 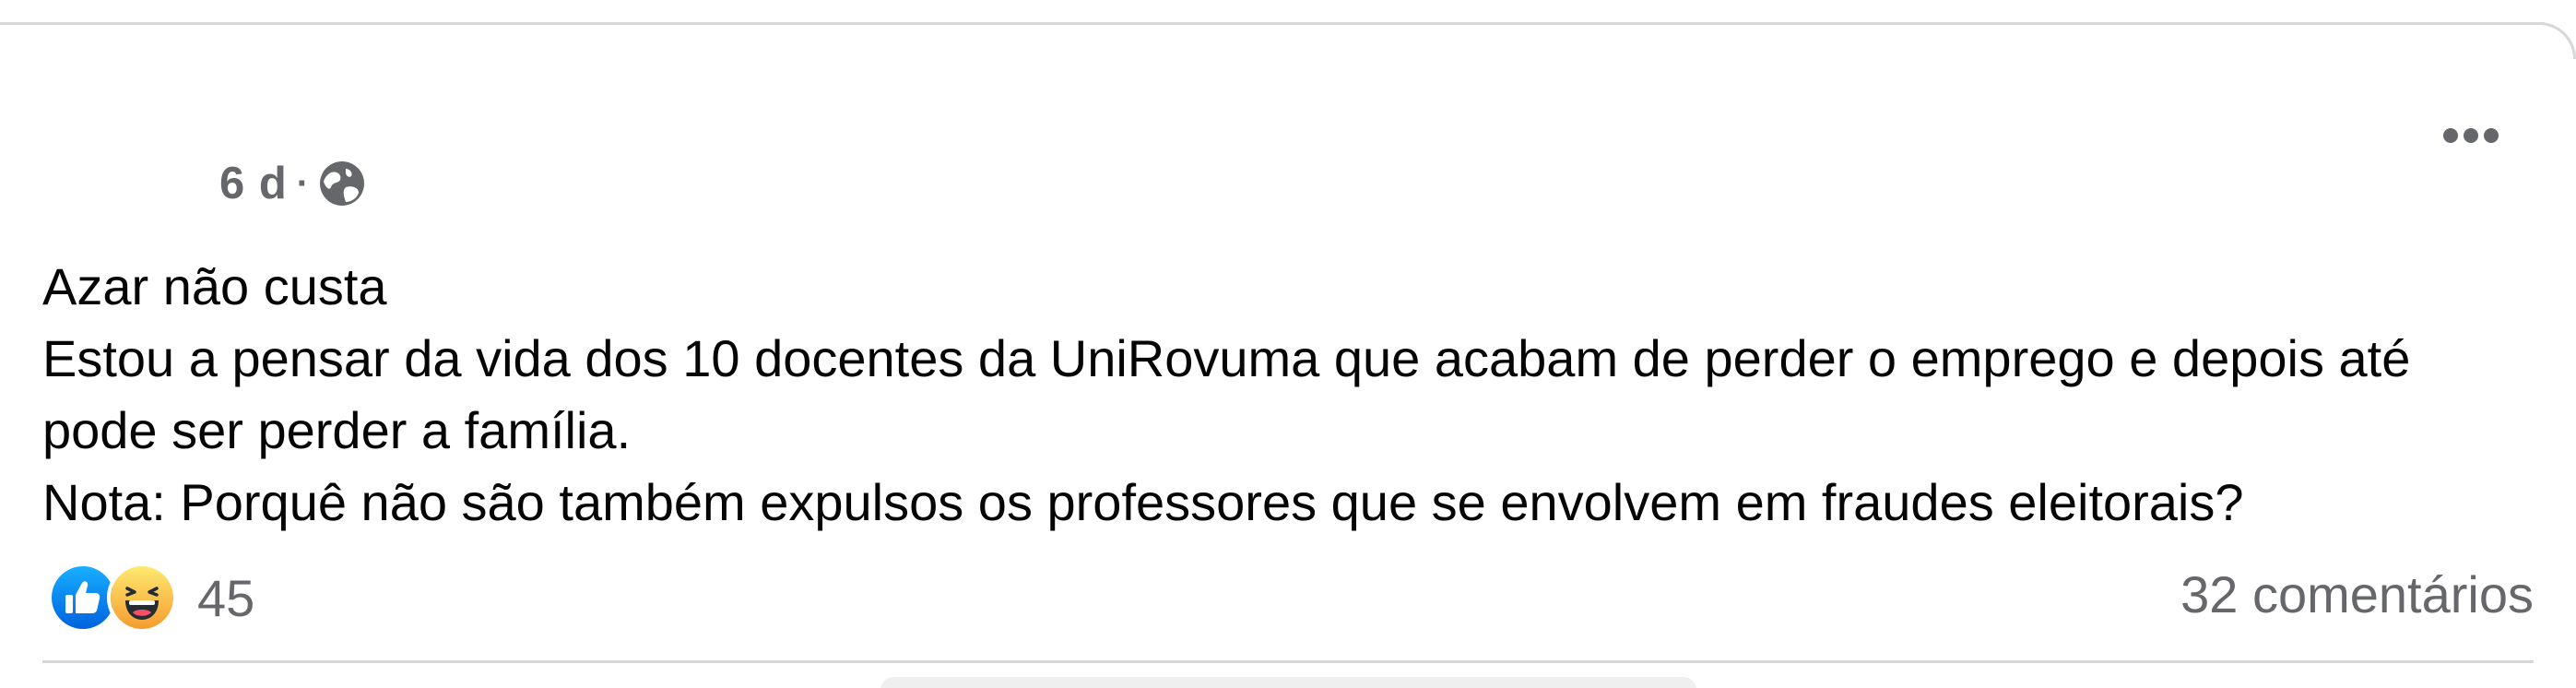 What do you see at coordinates (342, 184) in the screenshot?
I see `globe-icon` at bounding box center [342, 184].